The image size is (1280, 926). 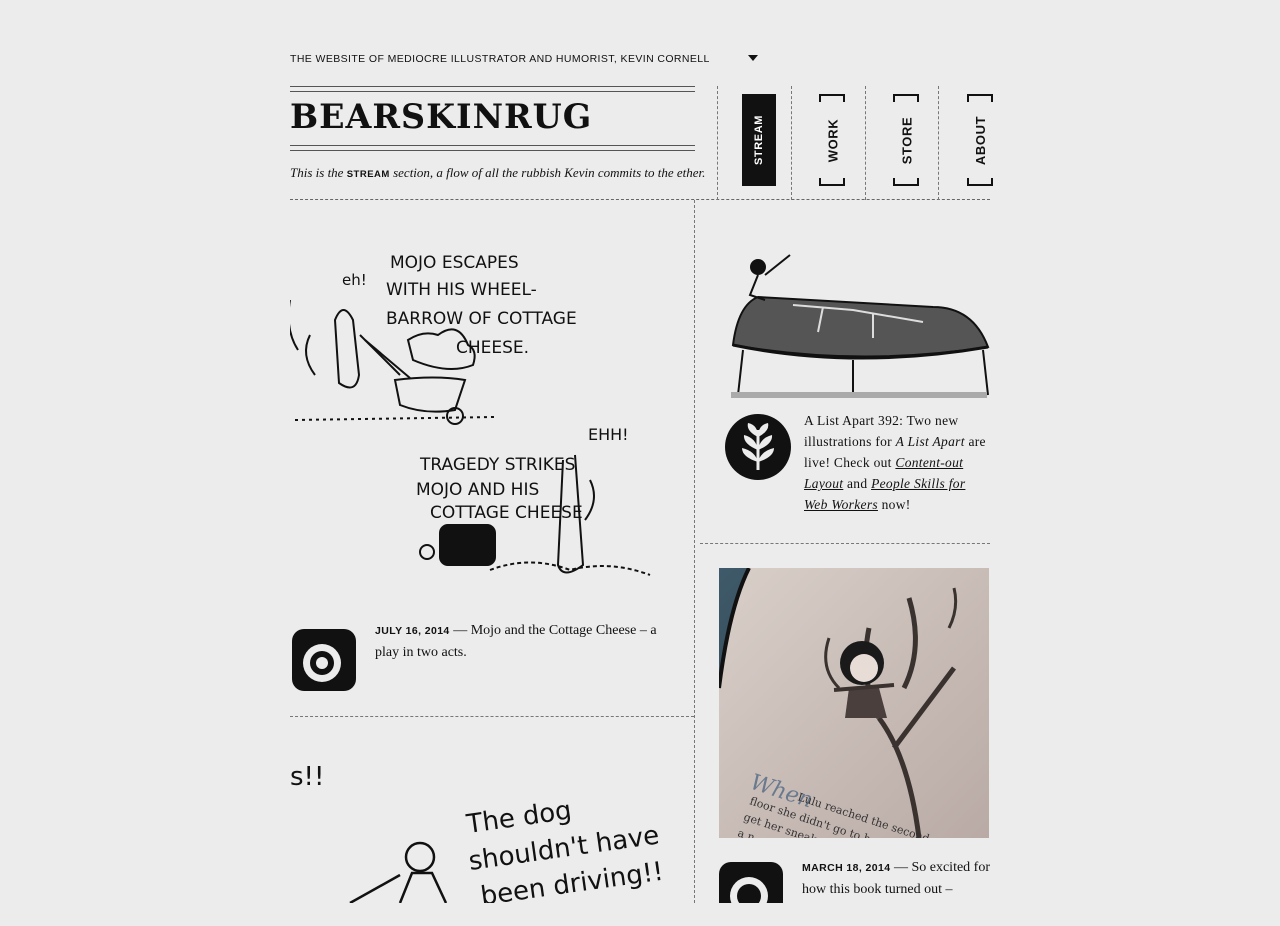 What do you see at coordinates (758, 447) in the screenshot?
I see `leaf-avatar-icon` at bounding box center [758, 447].